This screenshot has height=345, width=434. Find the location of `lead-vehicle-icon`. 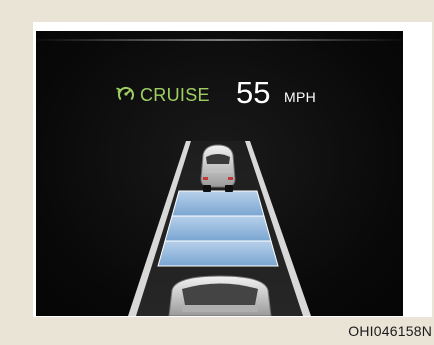

lead-vehicle-icon is located at coordinates (218, 168).